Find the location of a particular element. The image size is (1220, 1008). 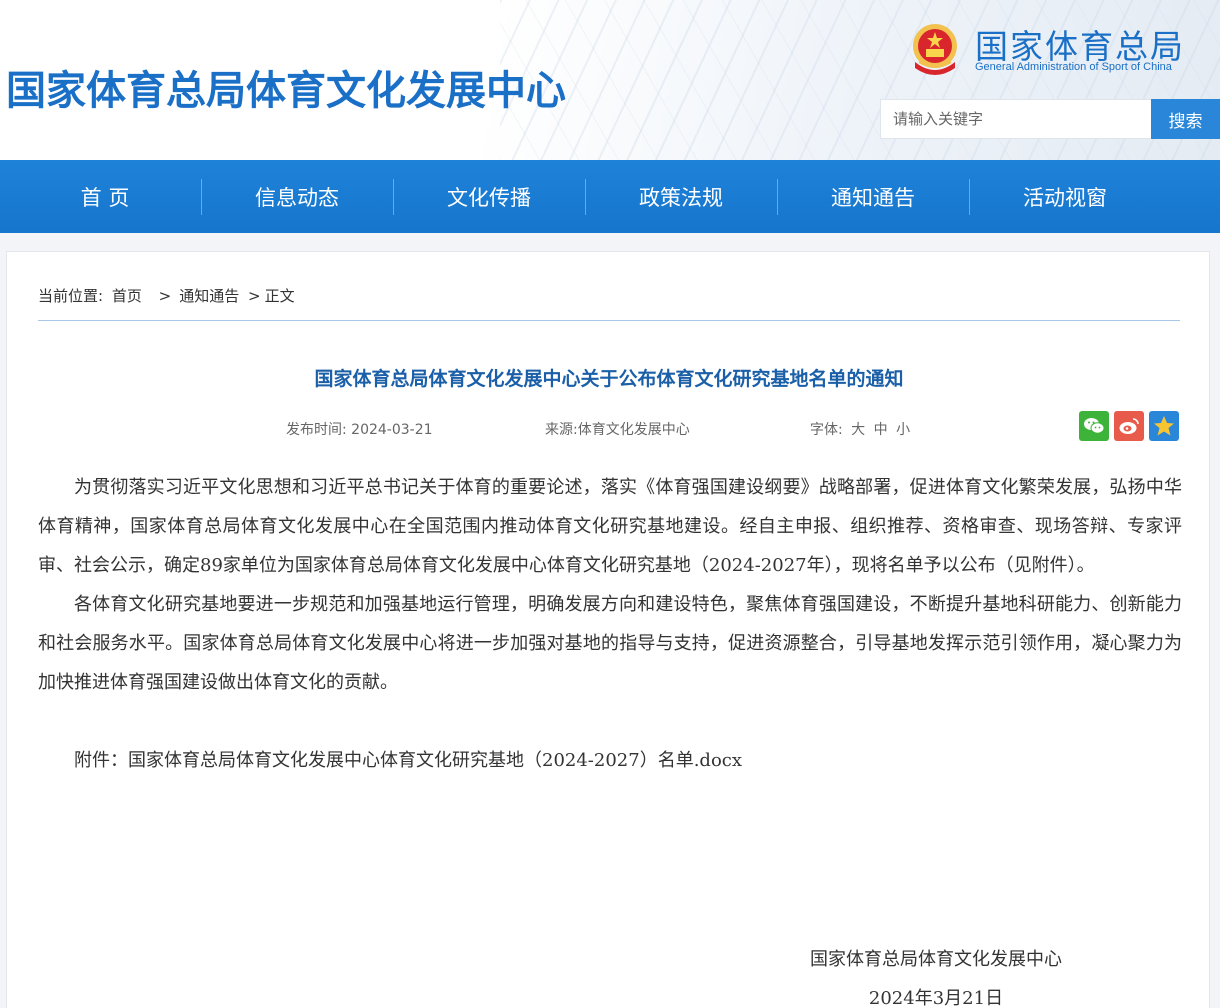

font-size-switcher: 字体: 大 中 小 is located at coordinates (860, 429).